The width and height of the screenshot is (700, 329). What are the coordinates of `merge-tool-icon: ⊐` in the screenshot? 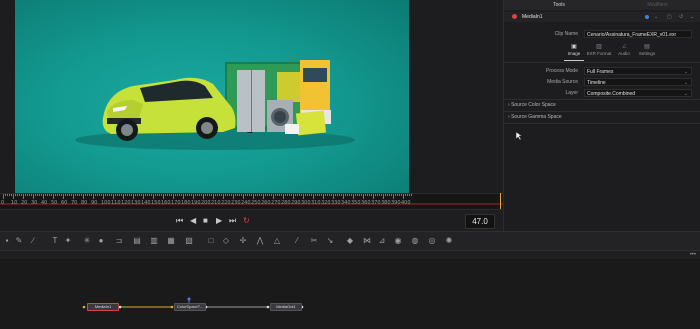 It's located at (119, 241).